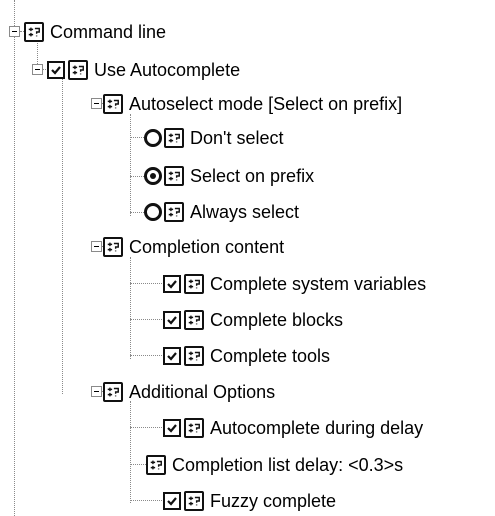 This screenshot has height=516, width=495. I want to click on tree-item-label: Fuzzy complete, so click(273, 501).